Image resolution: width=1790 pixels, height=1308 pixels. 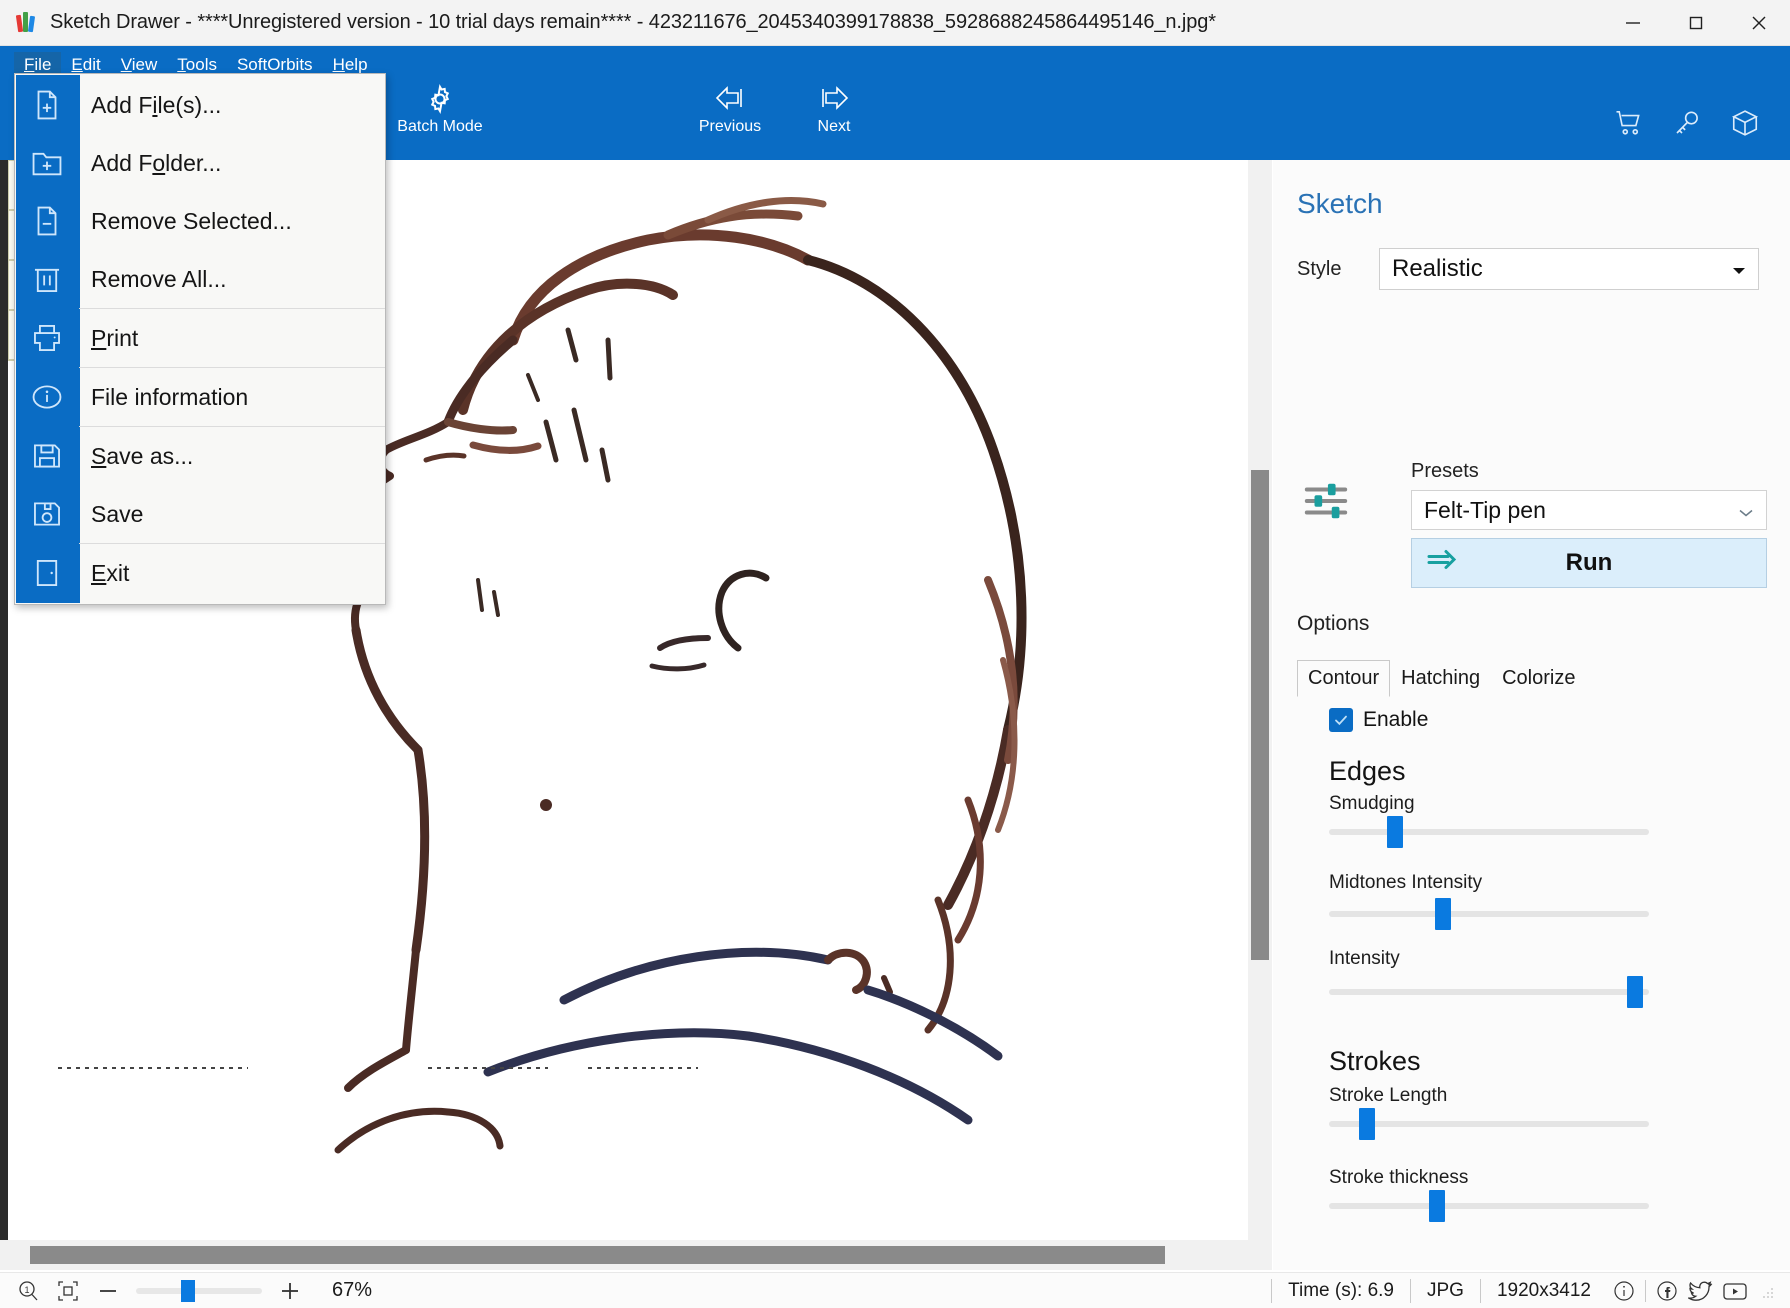 I want to click on status-divider, so click(x=1645, y=1290).